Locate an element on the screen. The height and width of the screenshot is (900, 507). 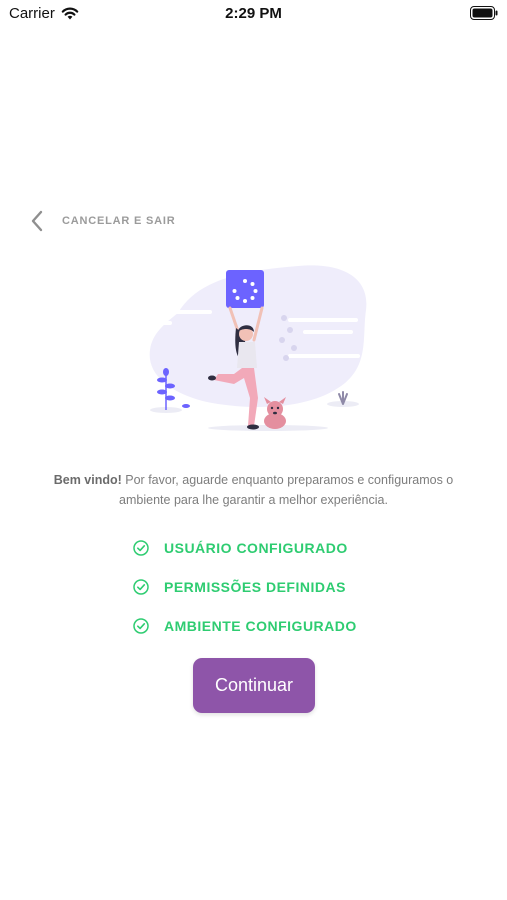
welcome-illustration is located at coordinates (254, 348).